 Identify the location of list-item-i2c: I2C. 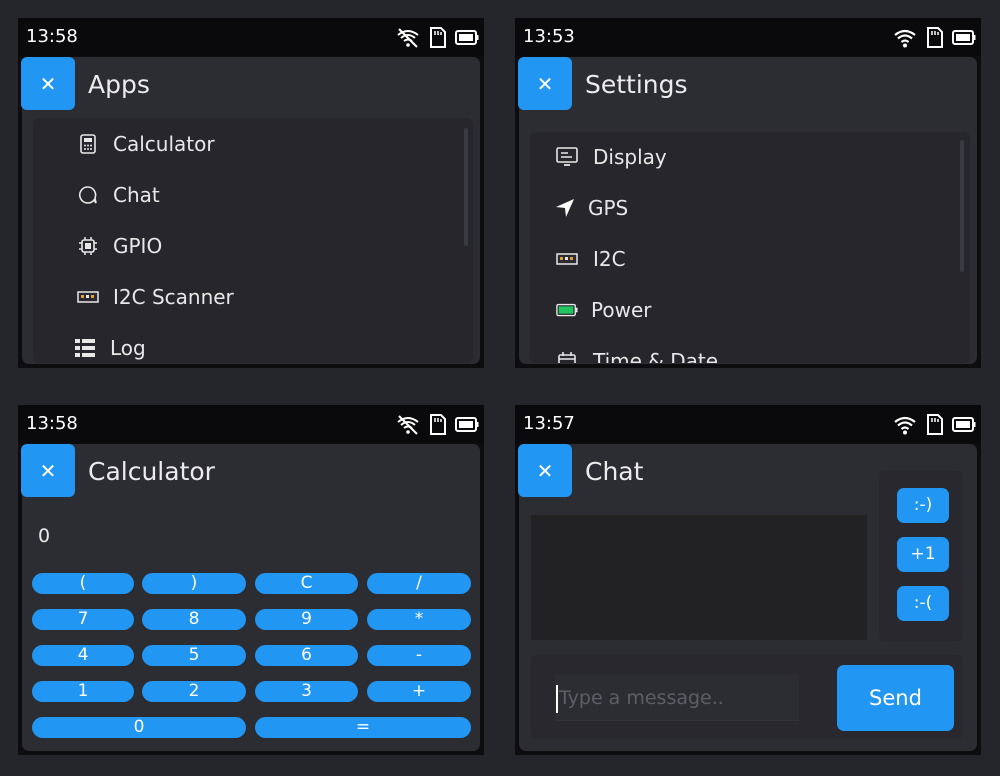
(750, 259).